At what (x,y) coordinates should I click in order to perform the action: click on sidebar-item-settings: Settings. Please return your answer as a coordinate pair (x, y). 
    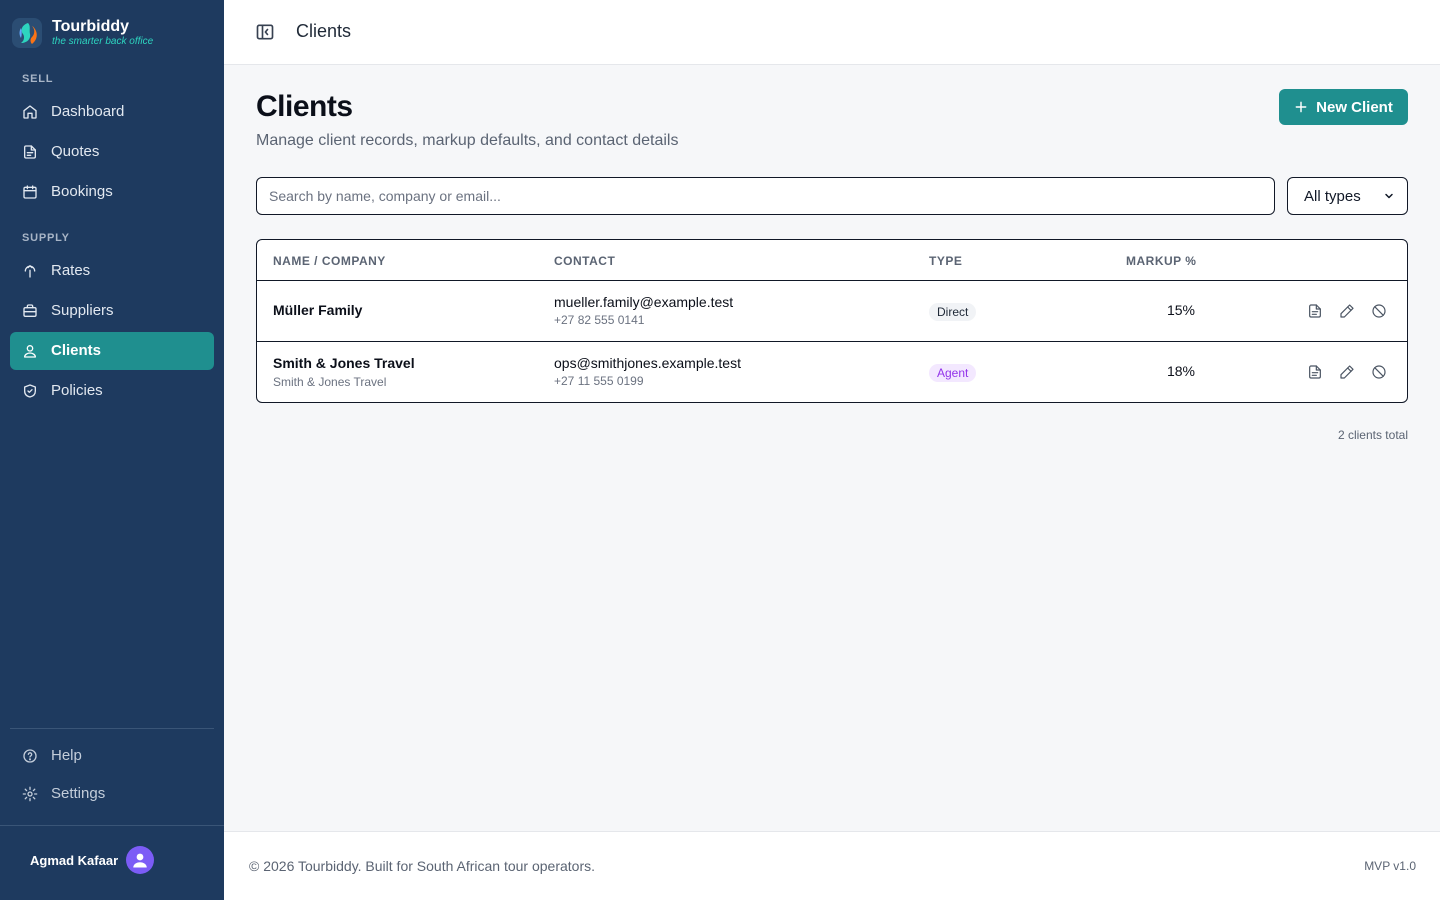
    Looking at the image, I should click on (112, 794).